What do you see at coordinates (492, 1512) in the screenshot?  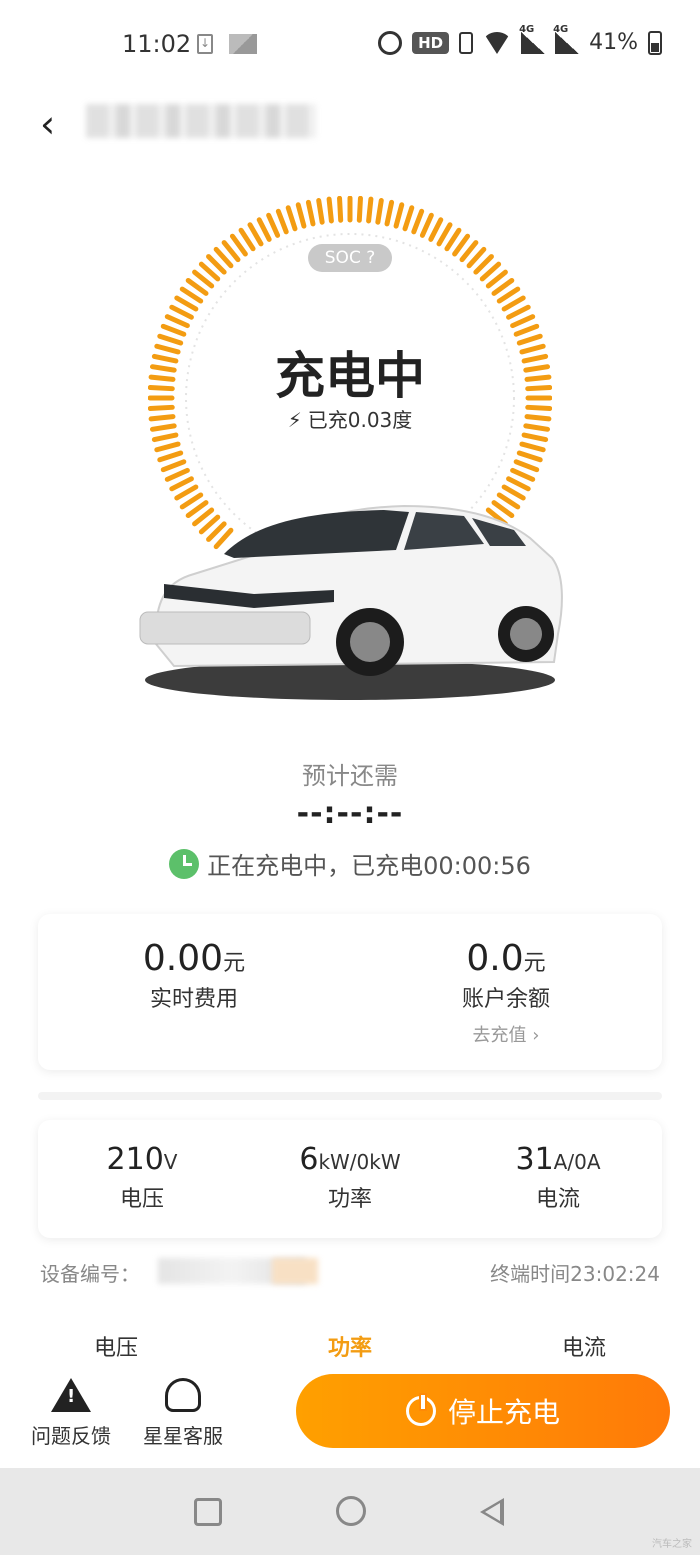 I see `system-back-button` at bounding box center [492, 1512].